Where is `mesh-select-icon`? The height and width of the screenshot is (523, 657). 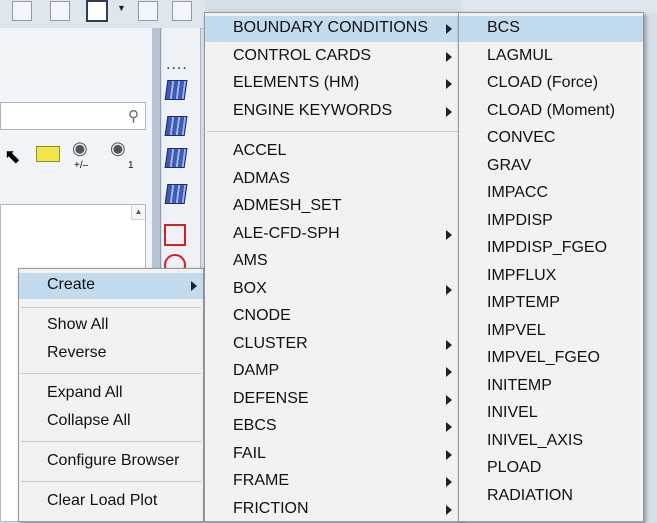
mesh-select-icon is located at coordinates (175, 235).